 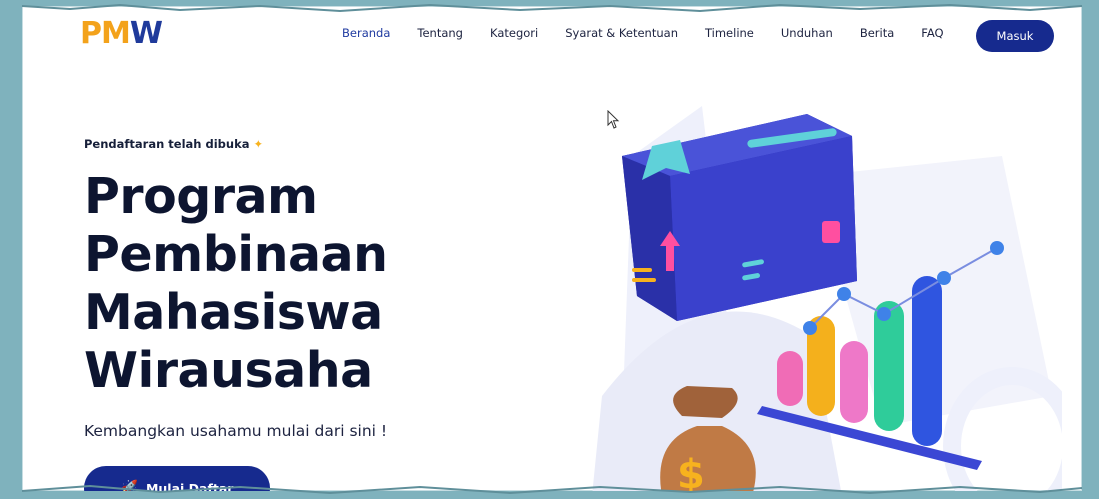 I want to click on hero-title-line: Program, so click(x=201, y=196).